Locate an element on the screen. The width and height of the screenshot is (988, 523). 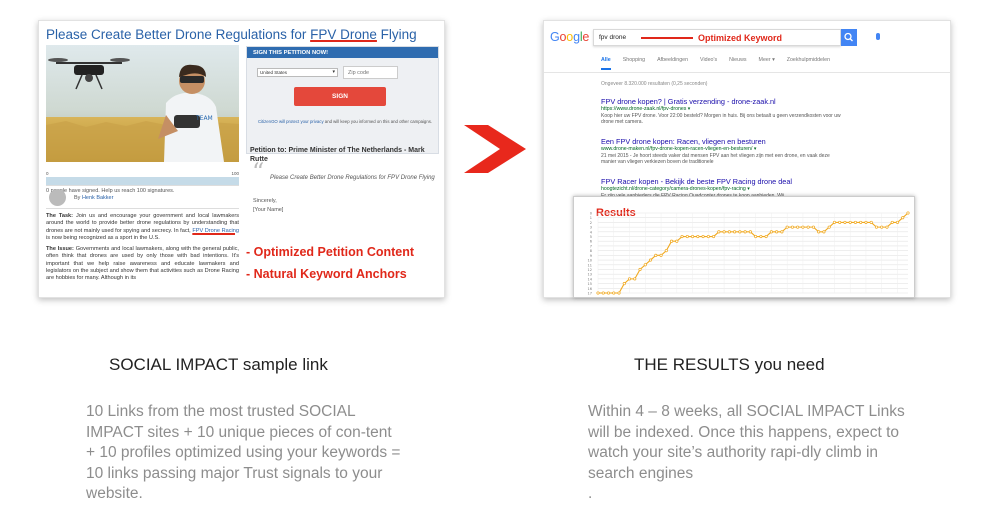
tab-meer: Meer ▾ is located at coordinates (767, 63).